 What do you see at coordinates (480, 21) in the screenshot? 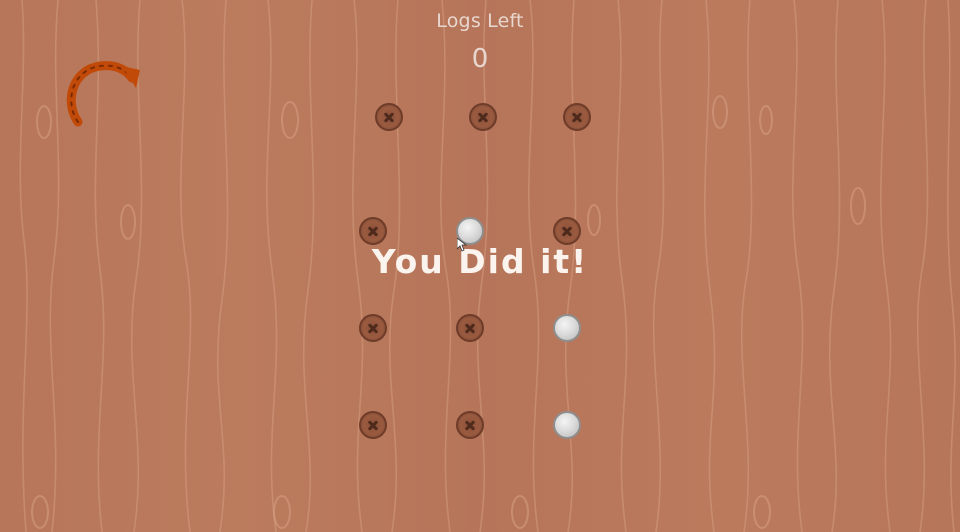
I see `logs-left-label: Logs Left` at bounding box center [480, 21].